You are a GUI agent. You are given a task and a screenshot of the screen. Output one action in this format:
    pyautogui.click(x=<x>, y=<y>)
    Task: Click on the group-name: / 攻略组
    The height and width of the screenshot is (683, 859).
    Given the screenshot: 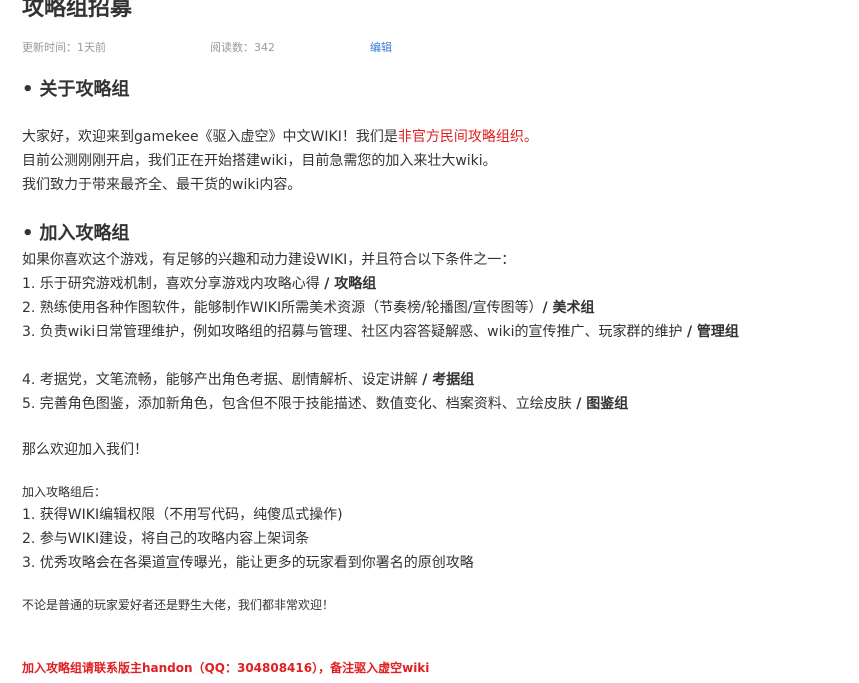 What is the action you would take?
    pyautogui.click(x=350, y=284)
    